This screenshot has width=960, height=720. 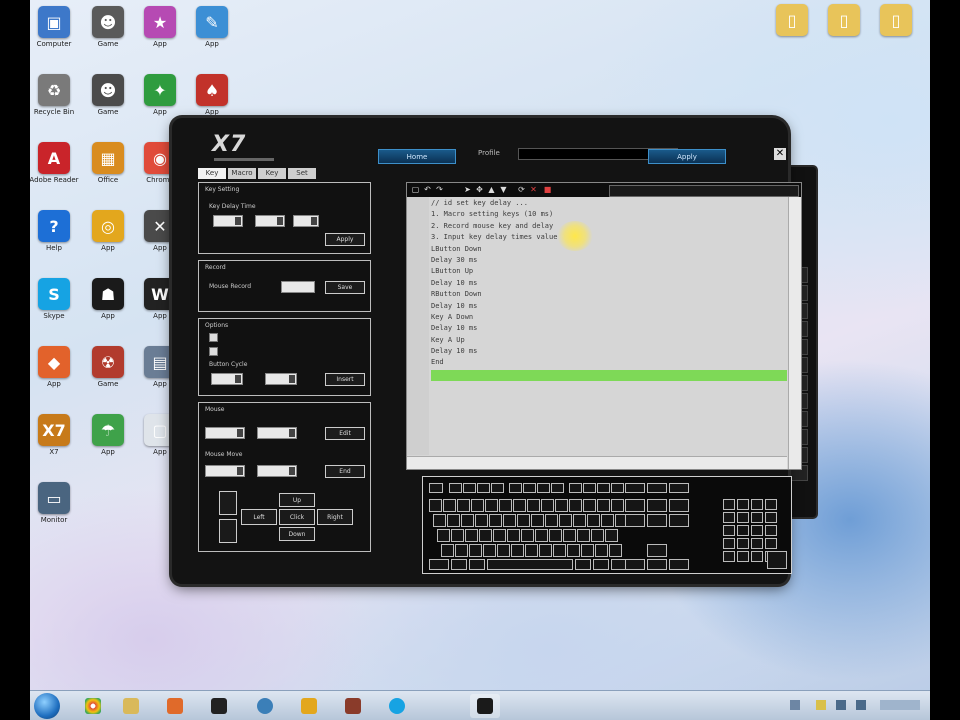 I want to click on close-icon: ✕, so click(x=780, y=154).